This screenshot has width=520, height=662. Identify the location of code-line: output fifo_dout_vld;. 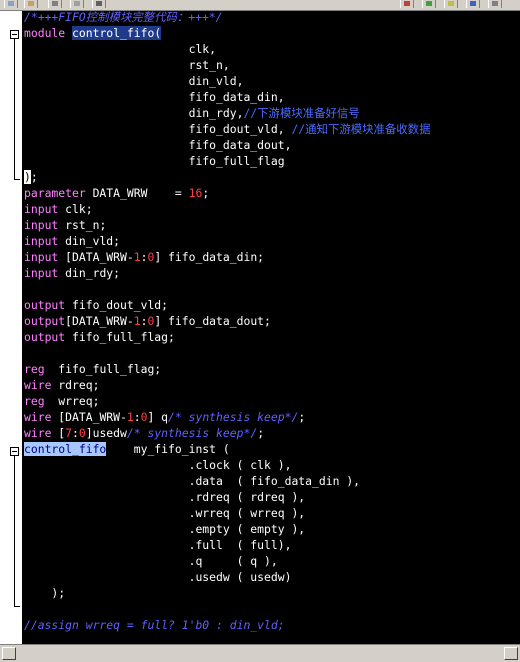
(96, 305).